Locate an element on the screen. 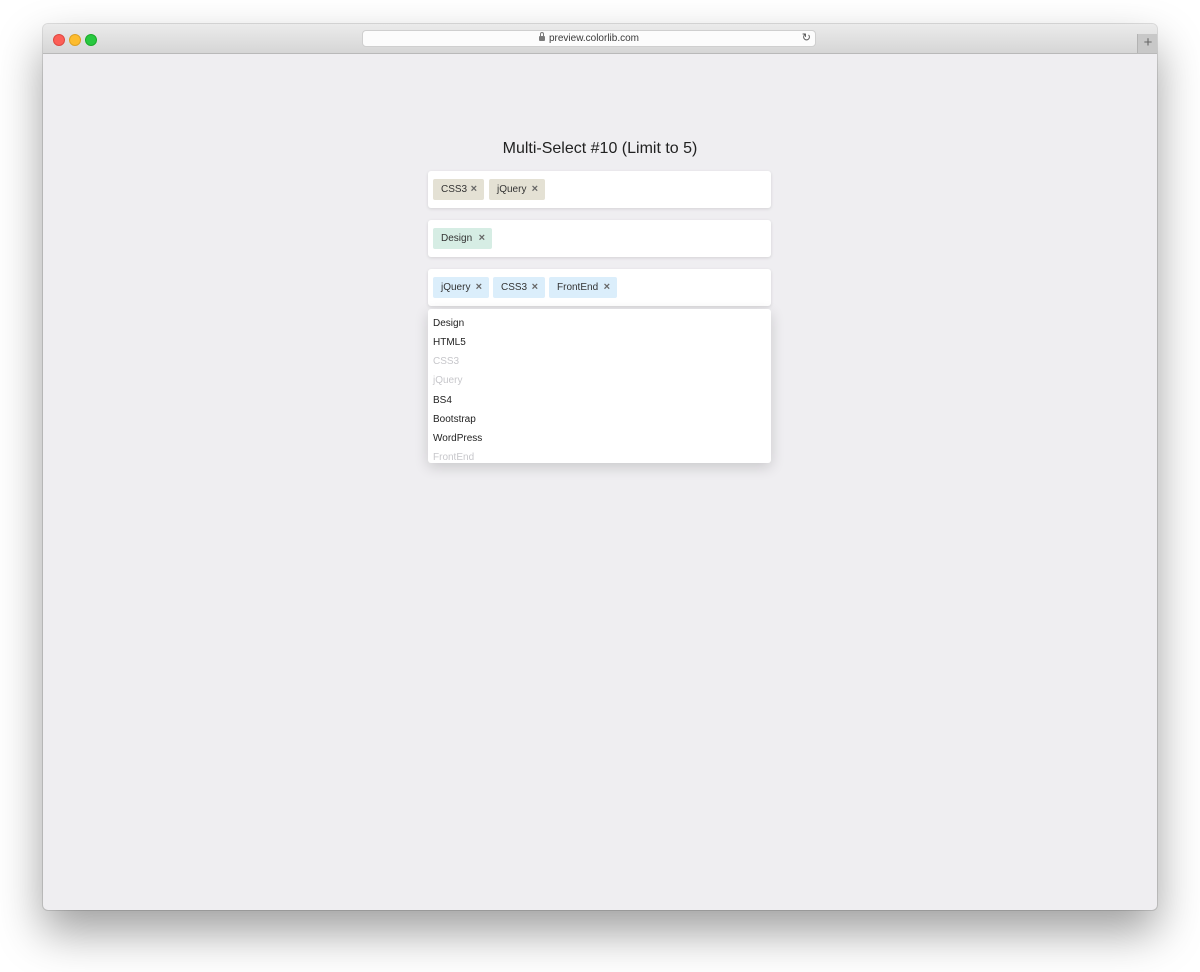  option-html5: HTML5 is located at coordinates (449, 342).